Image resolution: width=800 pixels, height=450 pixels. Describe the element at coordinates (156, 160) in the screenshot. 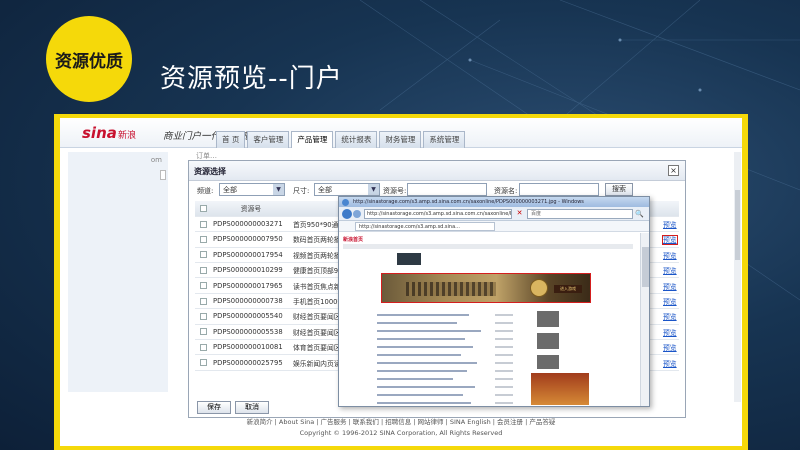

I see `sidebar-tag: om` at that location.